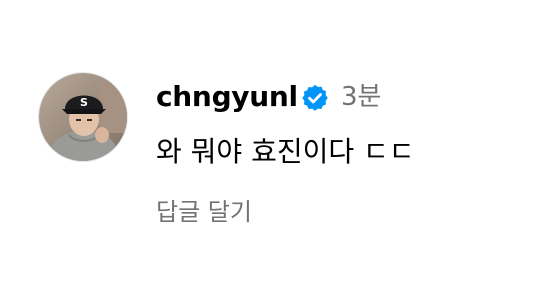  I want to click on verified-badge-icon, so click(315, 98).